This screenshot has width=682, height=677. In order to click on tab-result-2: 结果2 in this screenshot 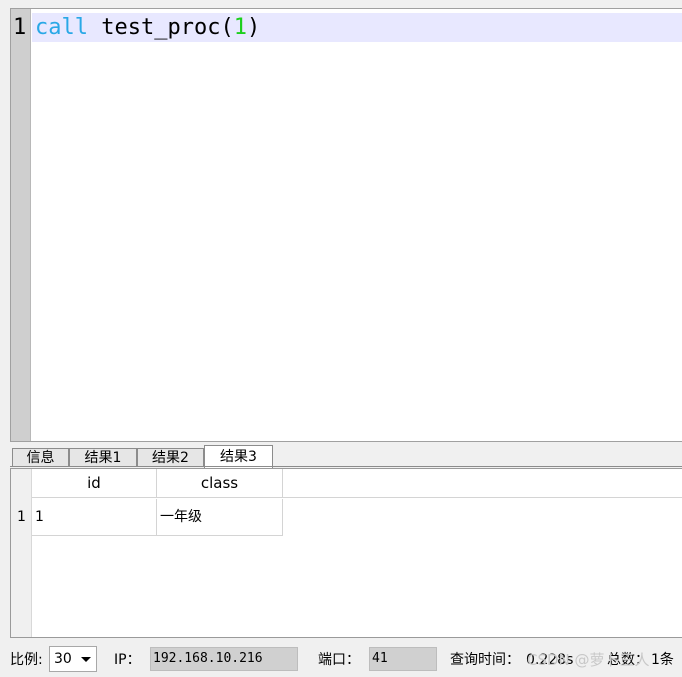, I will do `click(170, 457)`.